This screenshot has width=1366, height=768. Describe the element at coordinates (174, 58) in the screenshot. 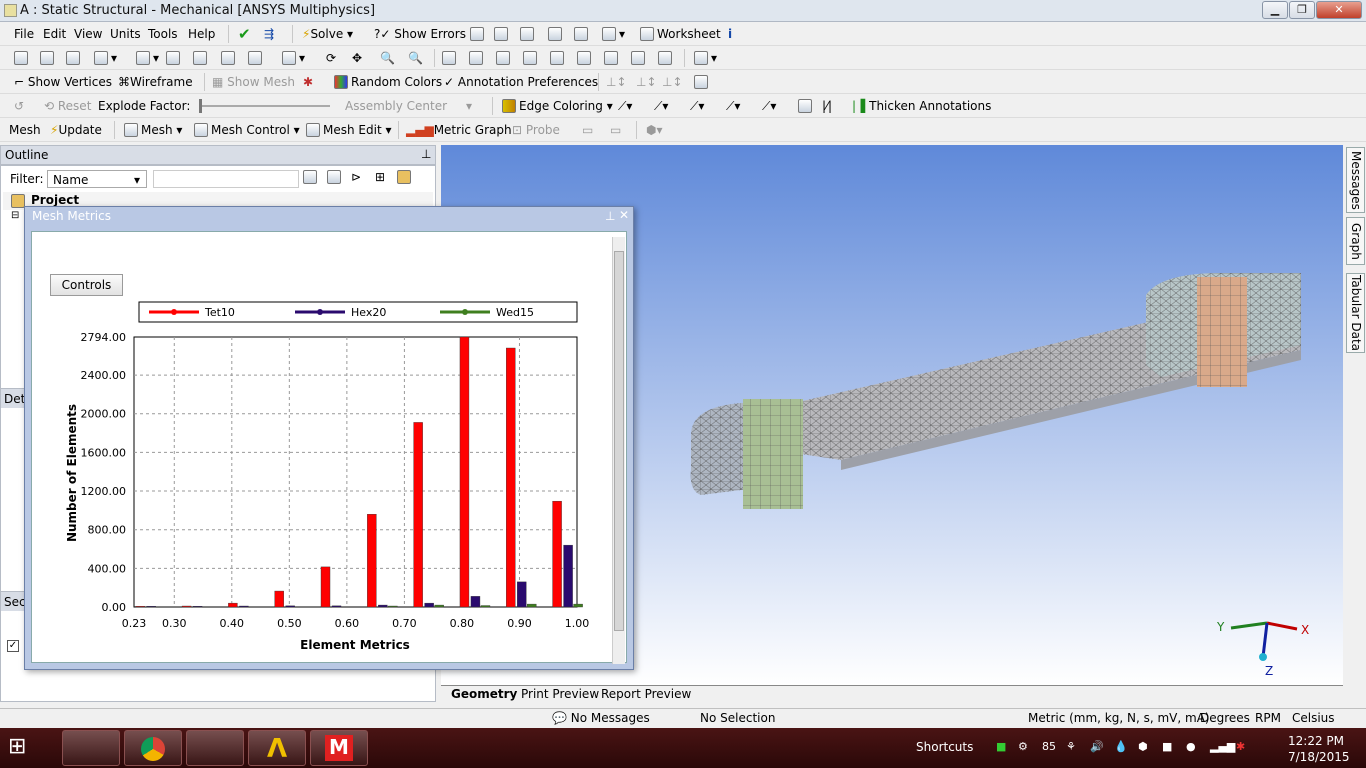

I see `vertex-icon` at that location.